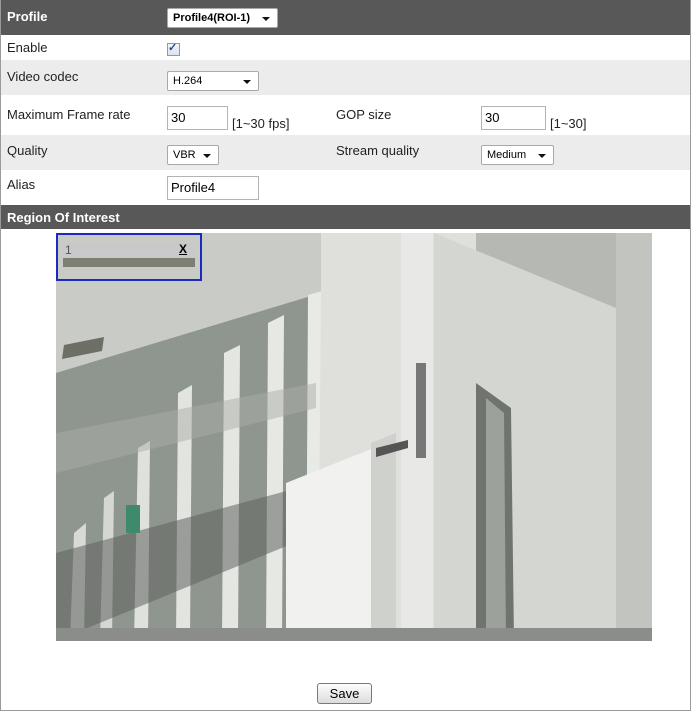 This screenshot has height=712, width=691. What do you see at coordinates (129, 250) in the screenshot?
I see `roi-region-titlebar` at bounding box center [129, 250].